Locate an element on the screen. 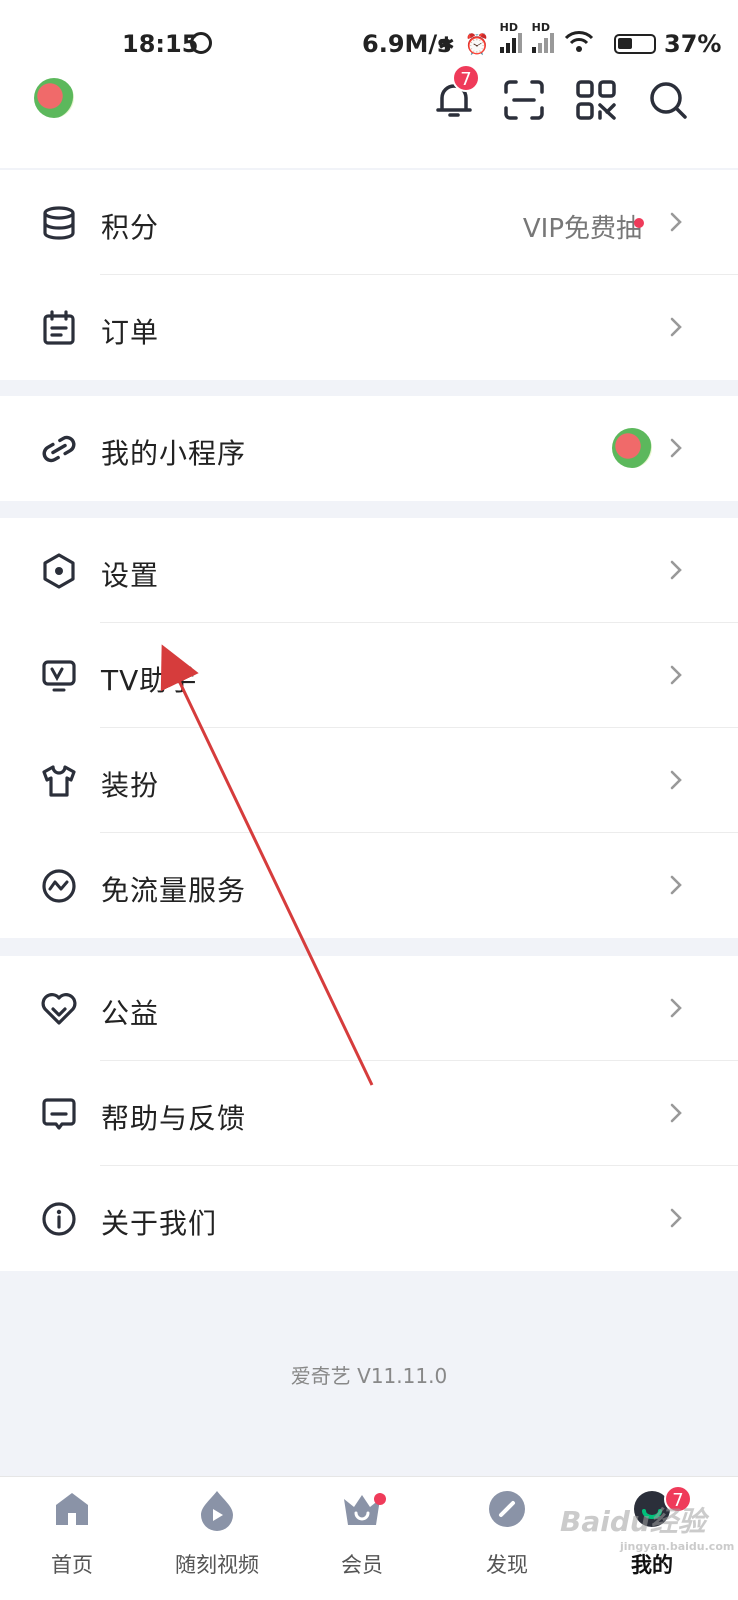  alarm-icon: ⏰ is located at coordinates (477, 43).